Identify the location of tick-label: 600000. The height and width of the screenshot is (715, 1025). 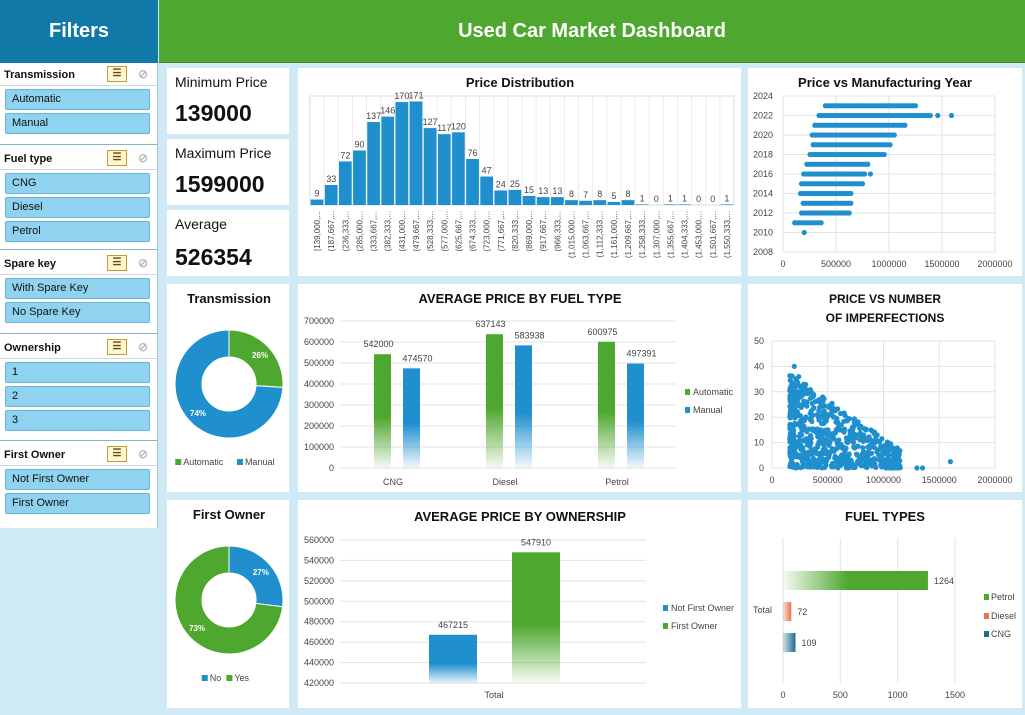
(319, 342).